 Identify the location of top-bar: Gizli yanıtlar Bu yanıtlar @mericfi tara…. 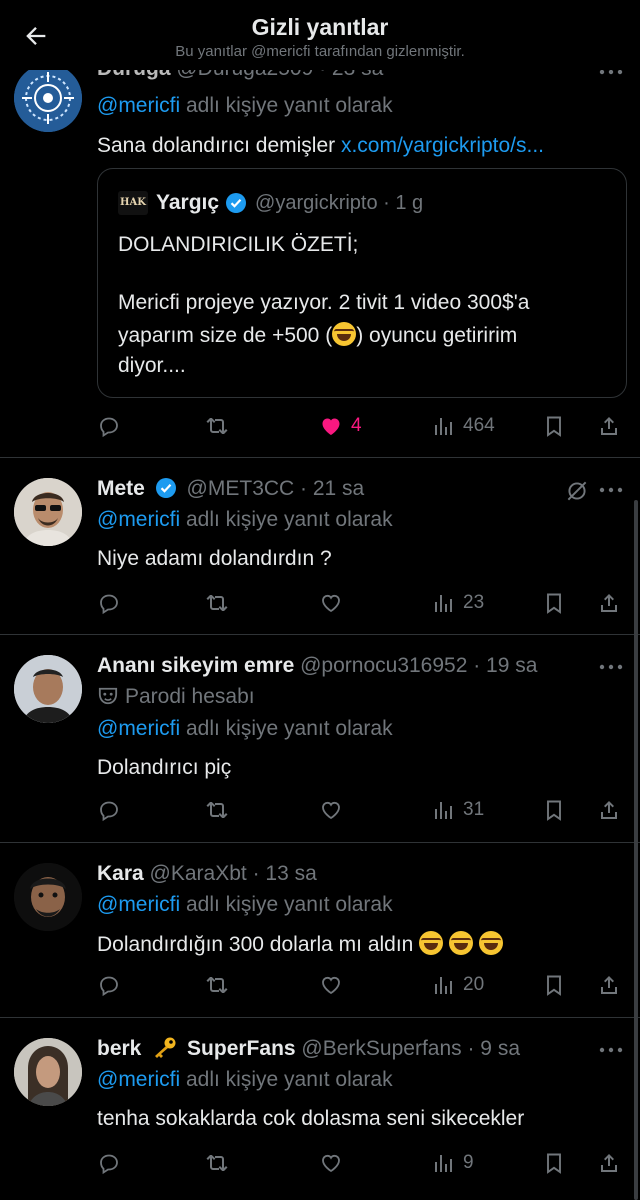
(320, 35).